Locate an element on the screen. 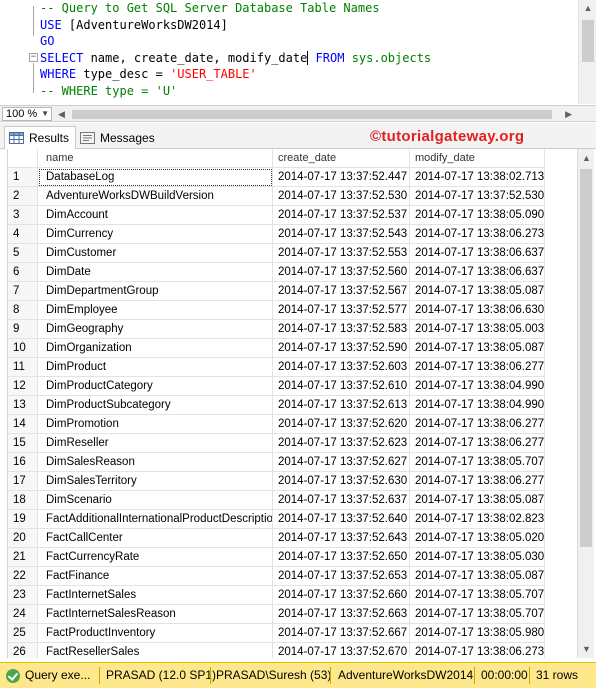 This screenshot has width=596, height=688. row-number: 8 is located at coordinates (23, 310).